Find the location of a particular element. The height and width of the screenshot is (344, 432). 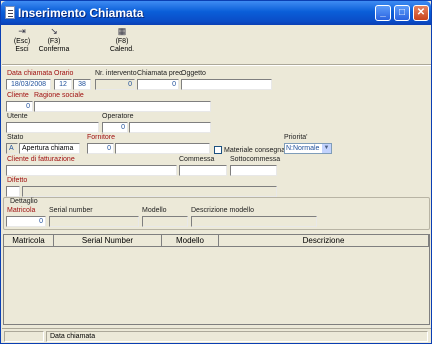

commessa-label: Commessa is located at coordinates (197, 159).